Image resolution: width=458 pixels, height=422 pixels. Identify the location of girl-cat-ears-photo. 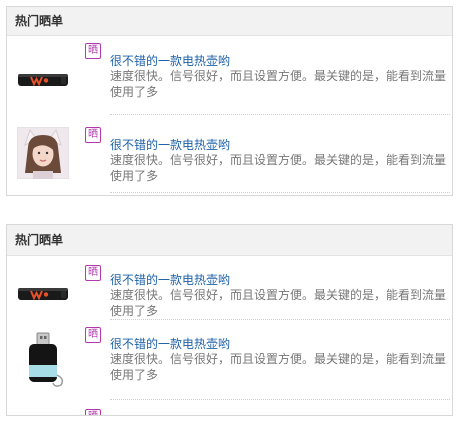
(43, 153).